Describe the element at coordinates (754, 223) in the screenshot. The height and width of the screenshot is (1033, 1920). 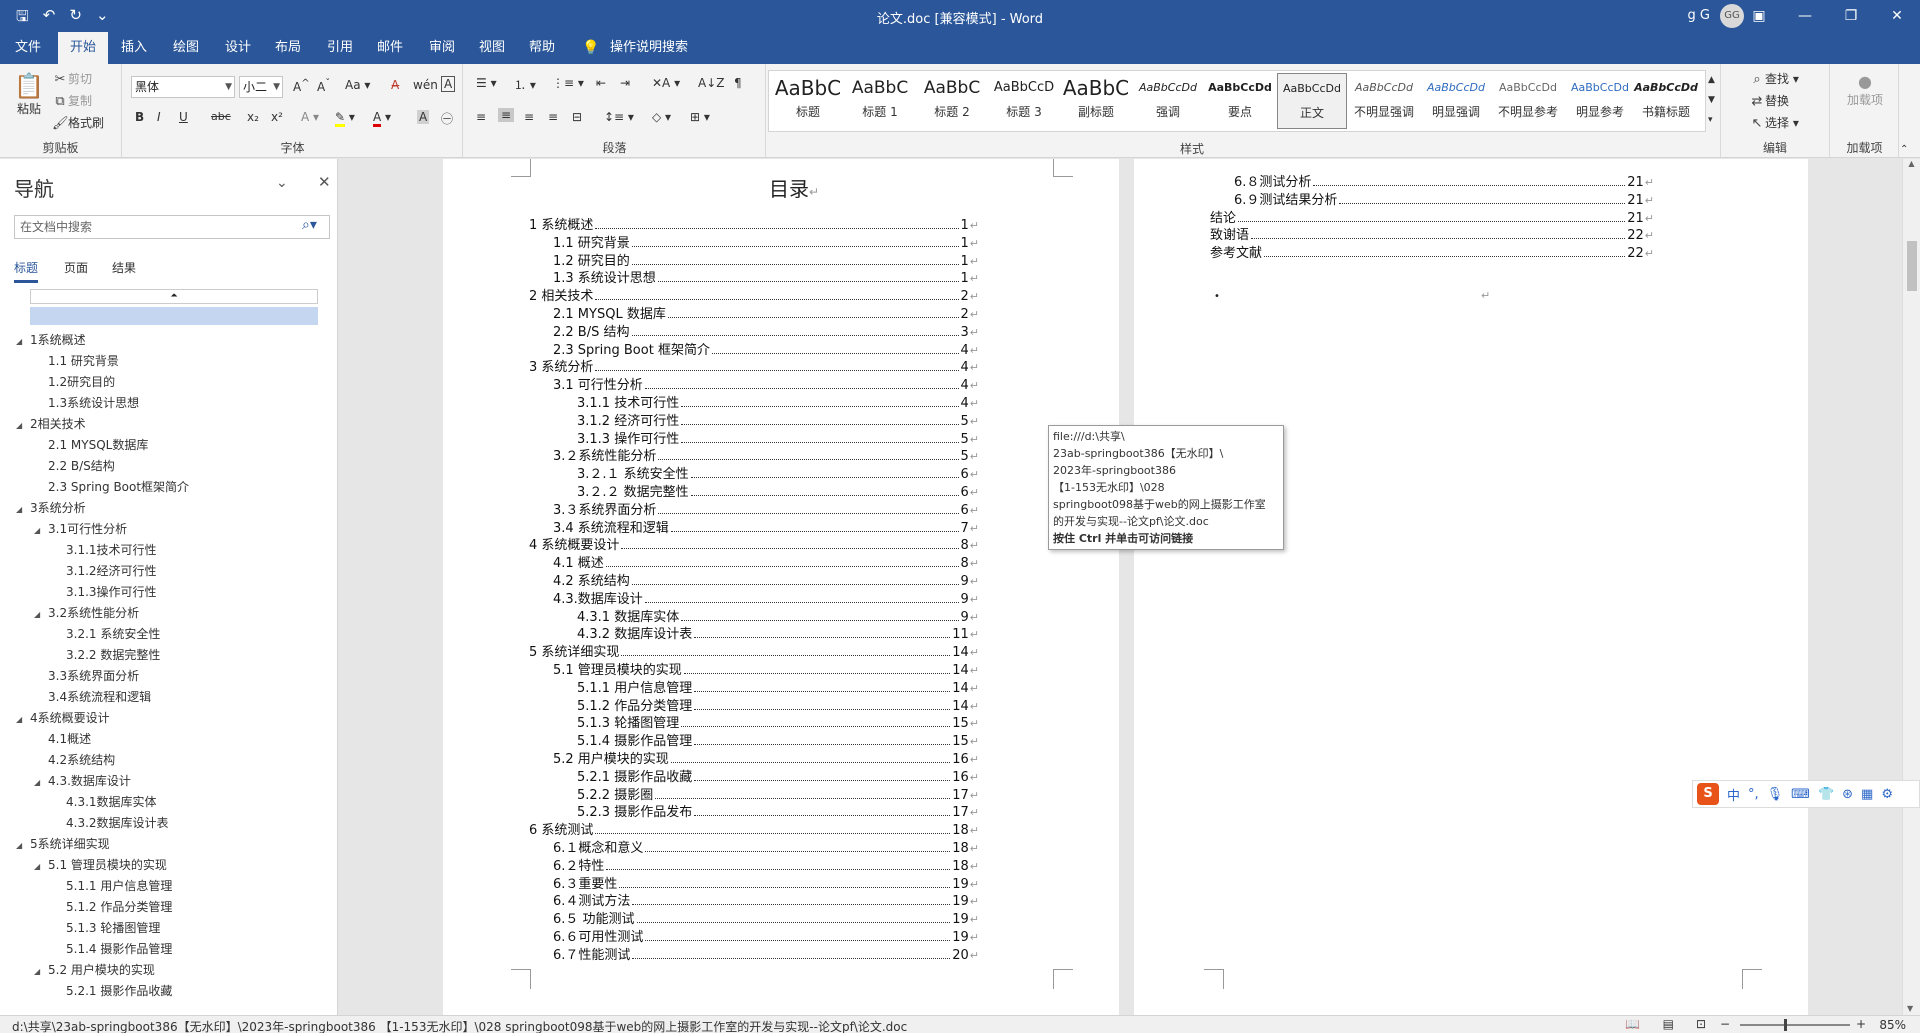
I see `toc-entry: 1 系统概述 1 ↵` at that location.